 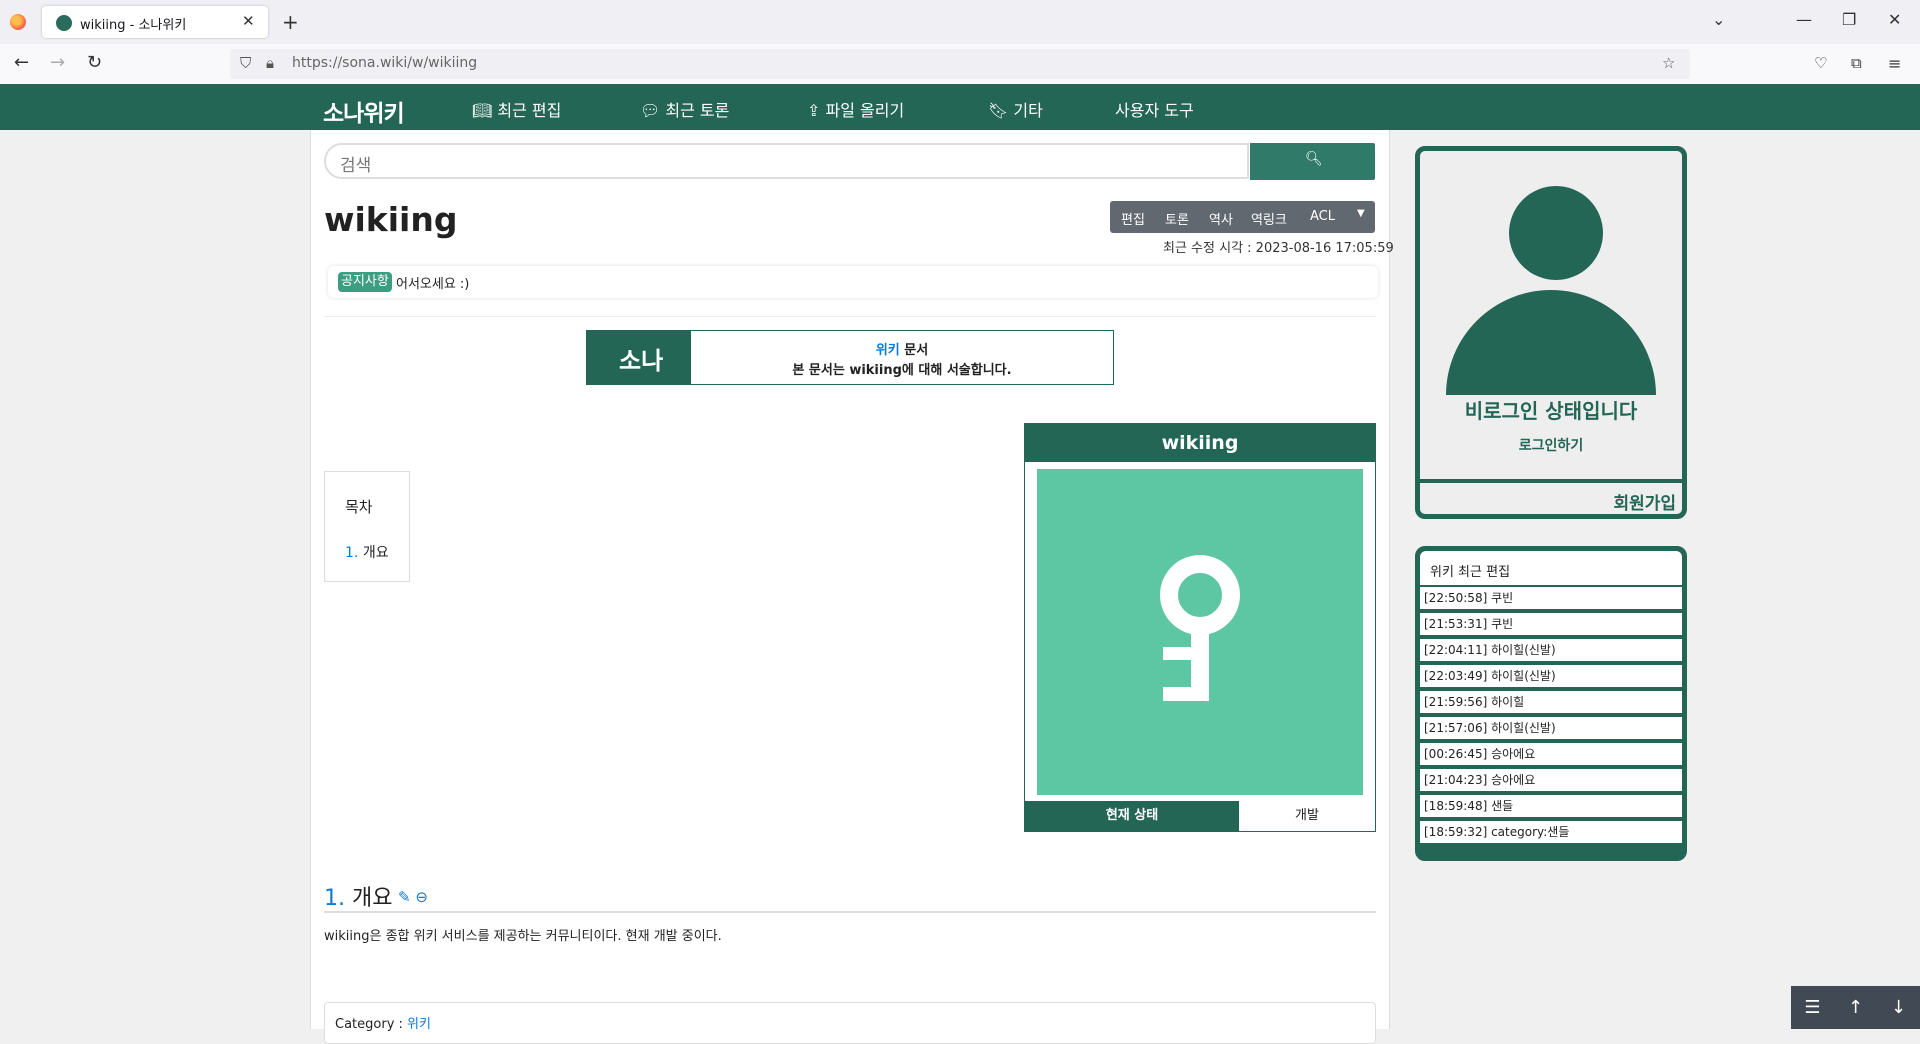 What do you see at coordinates (57, 62) in the screenshot?
I see `forward-icon: →` at bounding box center [57, 62].